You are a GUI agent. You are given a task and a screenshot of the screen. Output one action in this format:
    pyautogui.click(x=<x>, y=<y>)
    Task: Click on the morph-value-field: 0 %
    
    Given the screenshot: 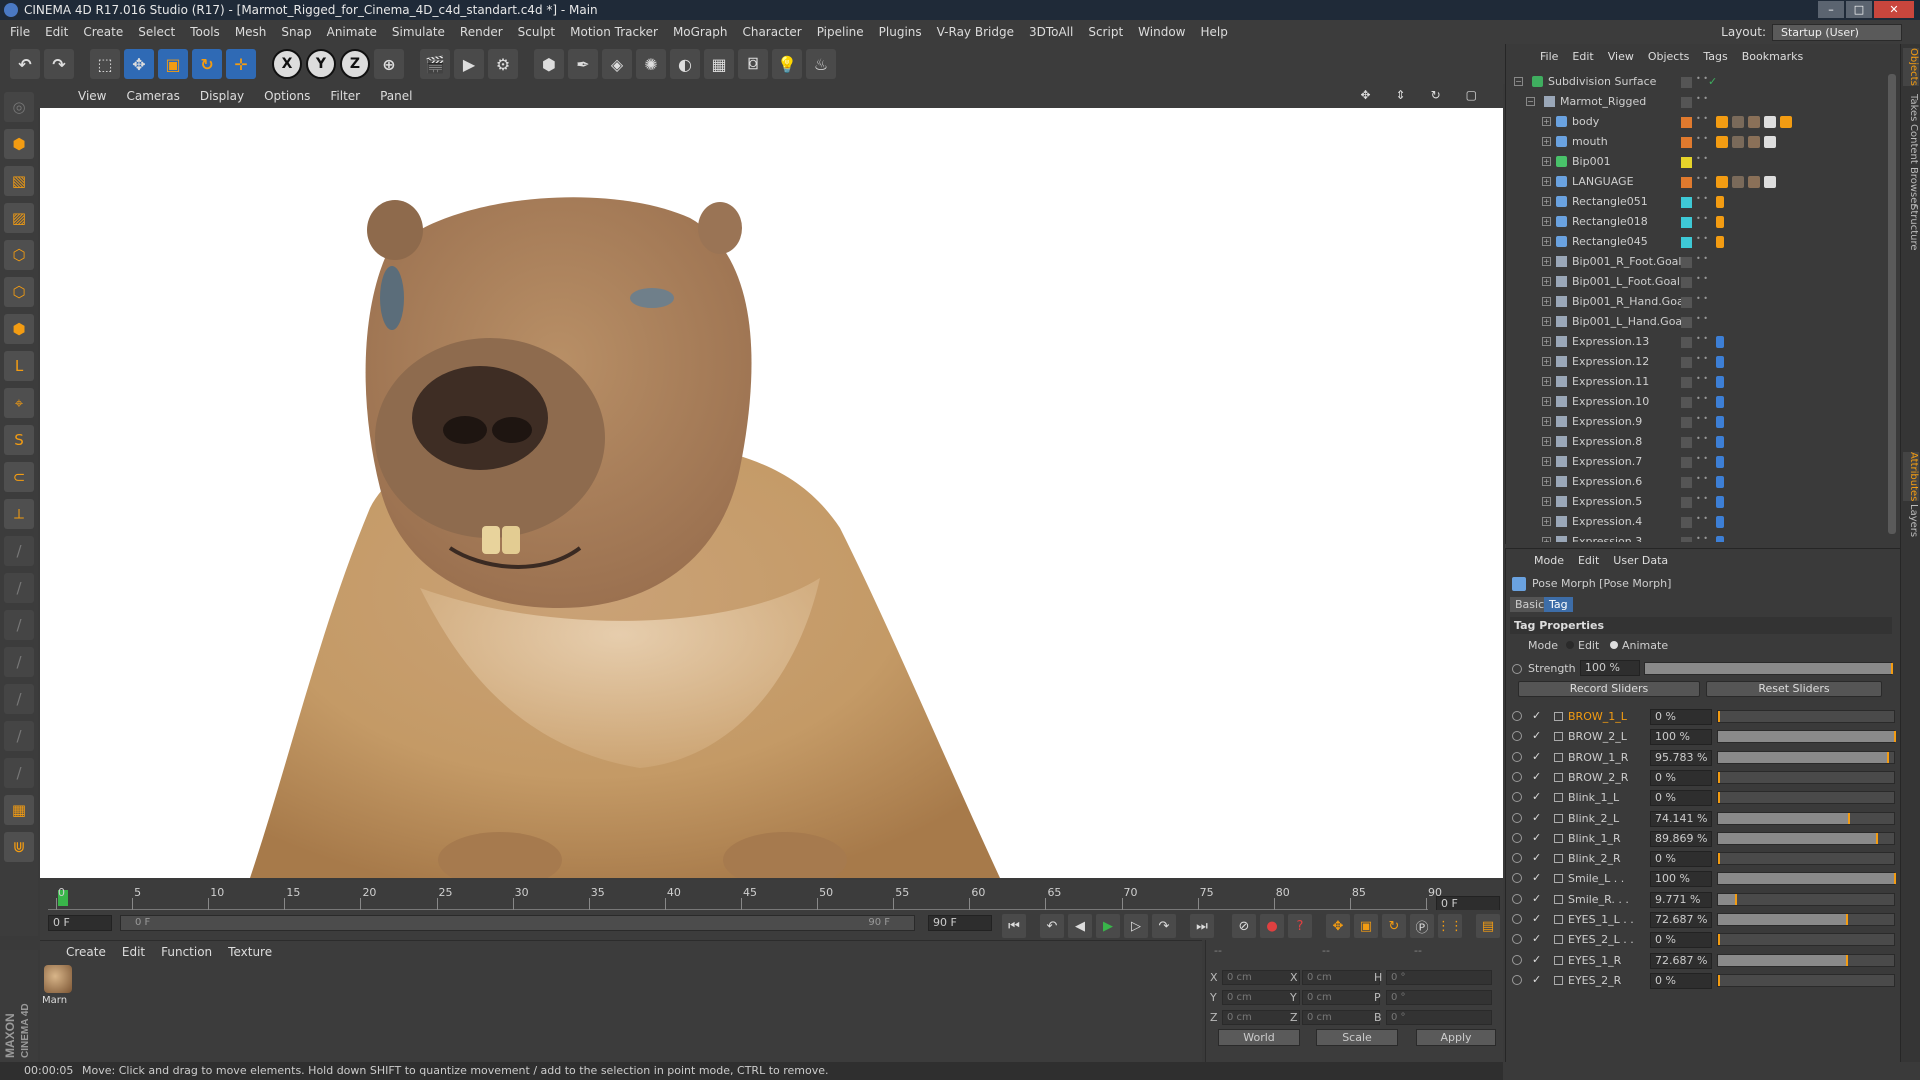 What is the action you would take?
    pyautogui.click(x=1681, y=940)
    